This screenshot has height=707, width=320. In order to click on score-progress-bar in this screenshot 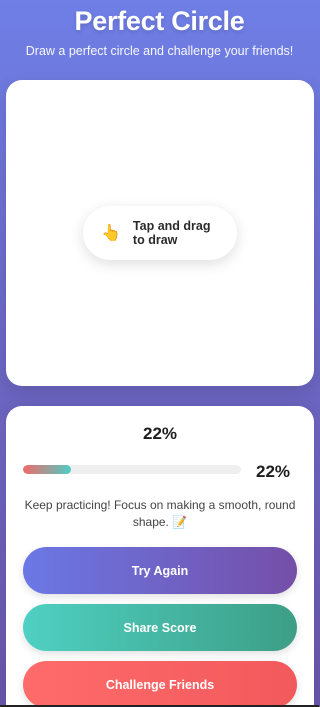, I will do `click(132, 469)`.